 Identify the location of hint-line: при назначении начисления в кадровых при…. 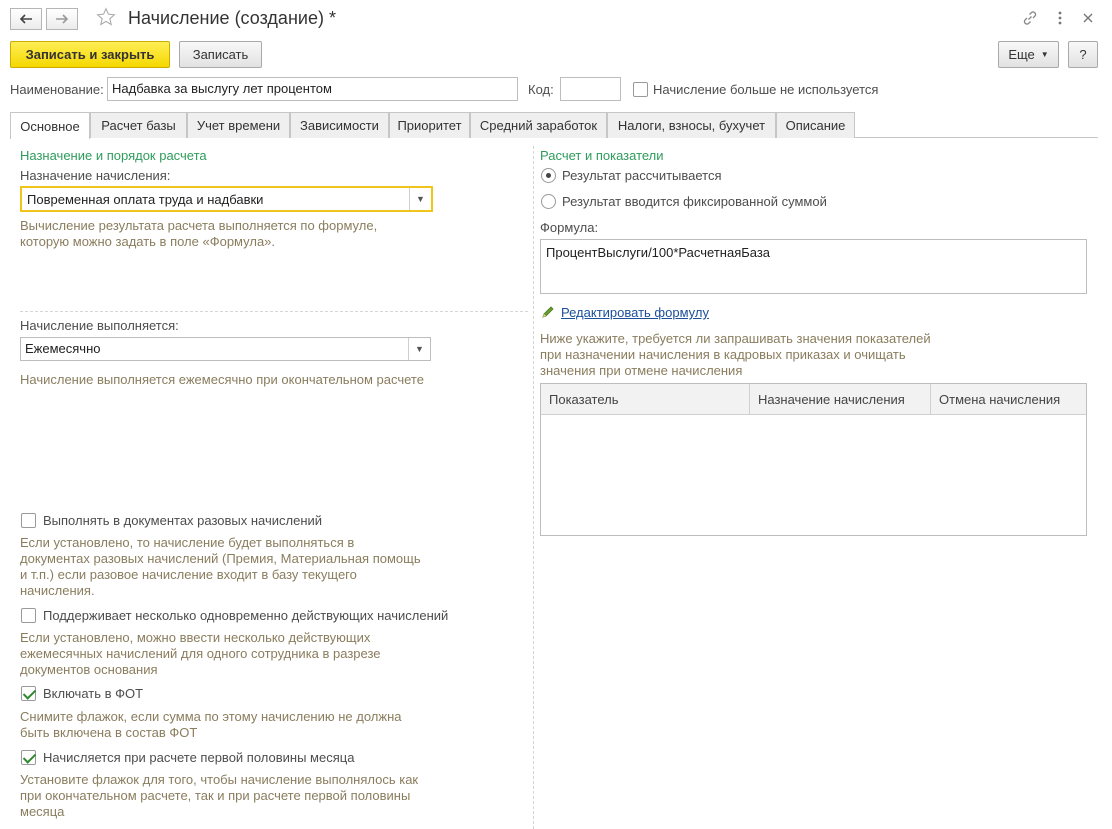
(723, 354).